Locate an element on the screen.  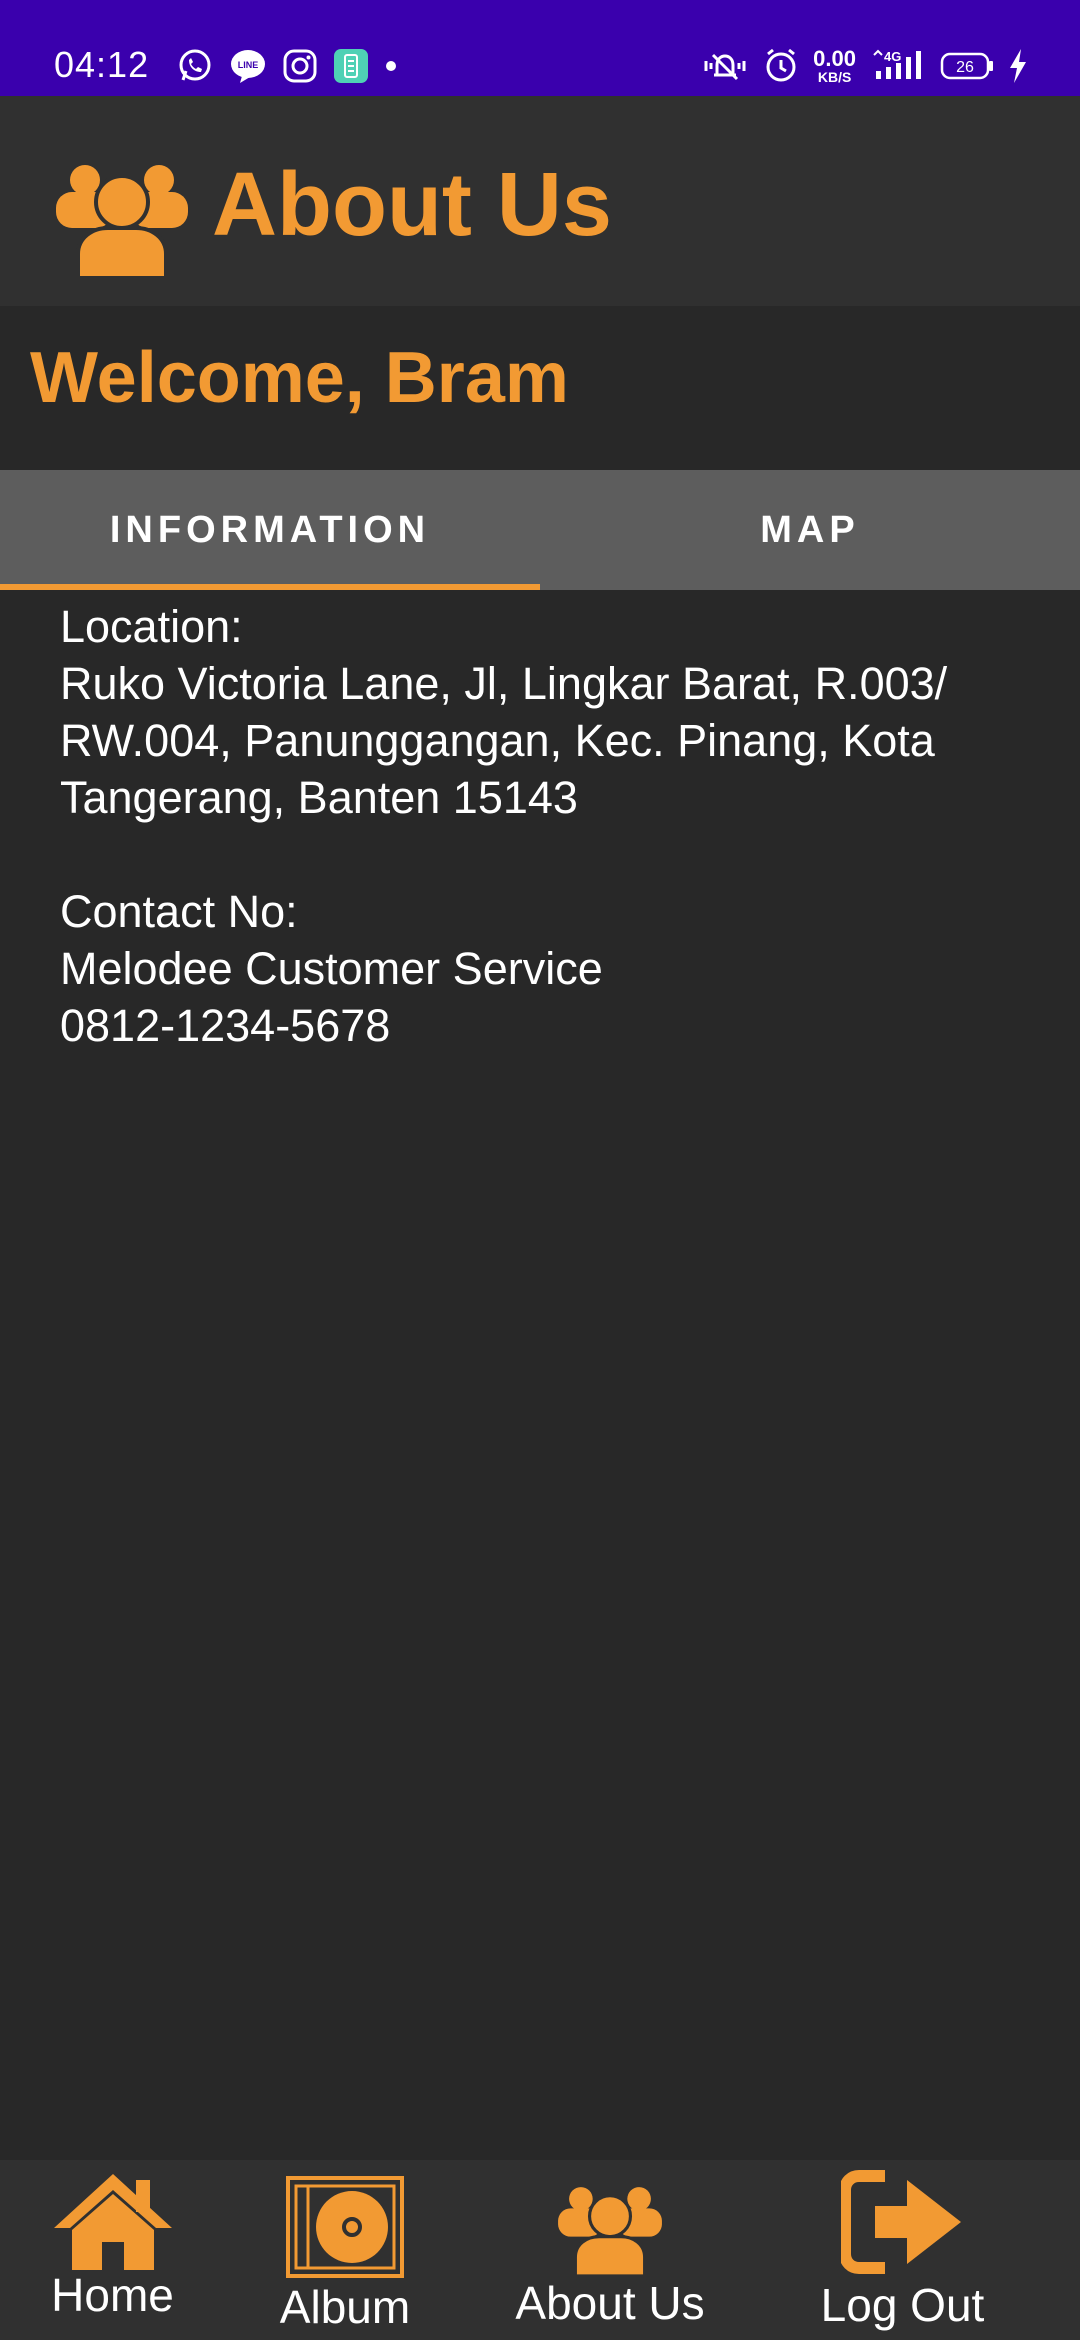
notification-icons: LINE is located at coordinates (287, 66).